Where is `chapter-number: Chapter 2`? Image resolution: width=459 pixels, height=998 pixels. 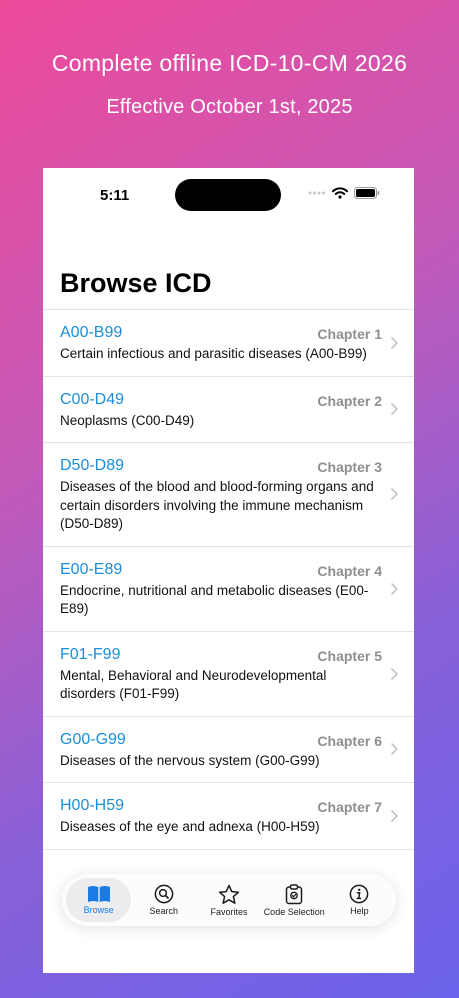 chapter-number: Chapter 2 is located at coordinates (349, 400).